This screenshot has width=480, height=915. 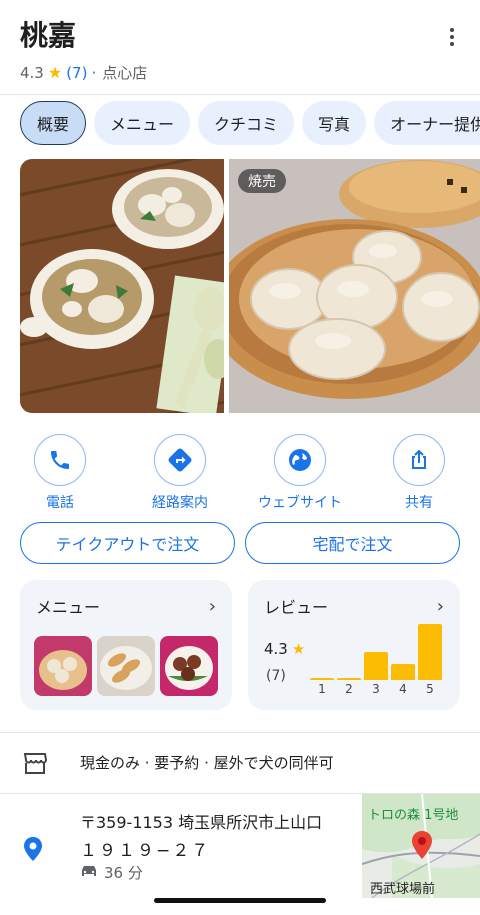 What do you see at coordinates (32, 72) in the screenshot?
I see `rating-value: 4.3` at bounding box center [32, 72].